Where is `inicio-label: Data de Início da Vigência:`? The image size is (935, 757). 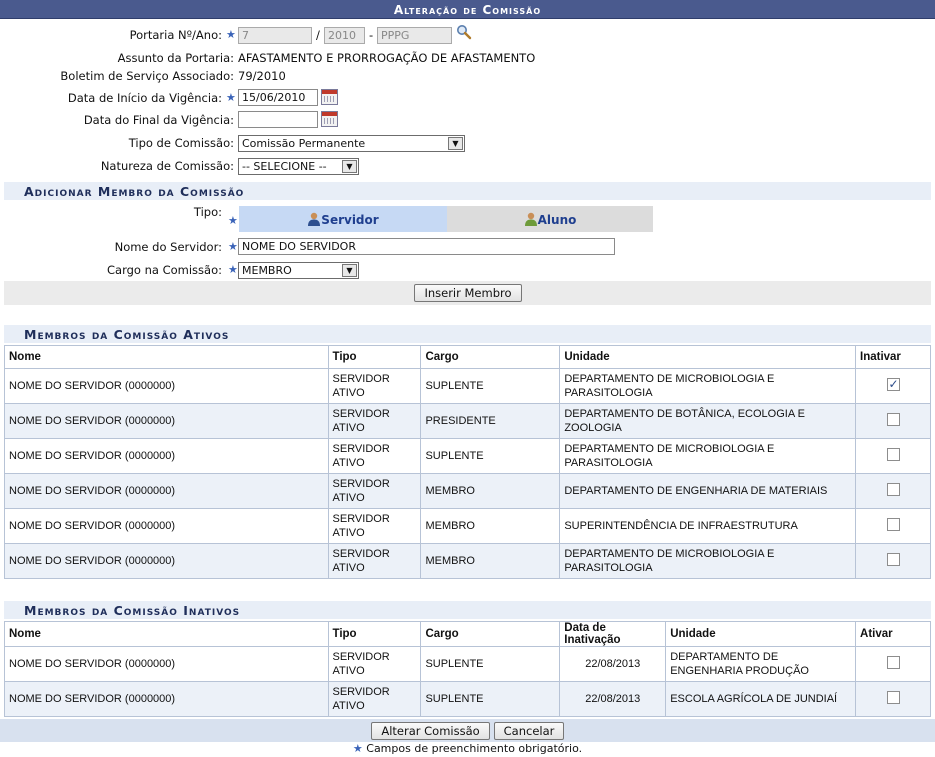 inicio-label: Data de Início da Vigência: is located at coordinates (144, 98).